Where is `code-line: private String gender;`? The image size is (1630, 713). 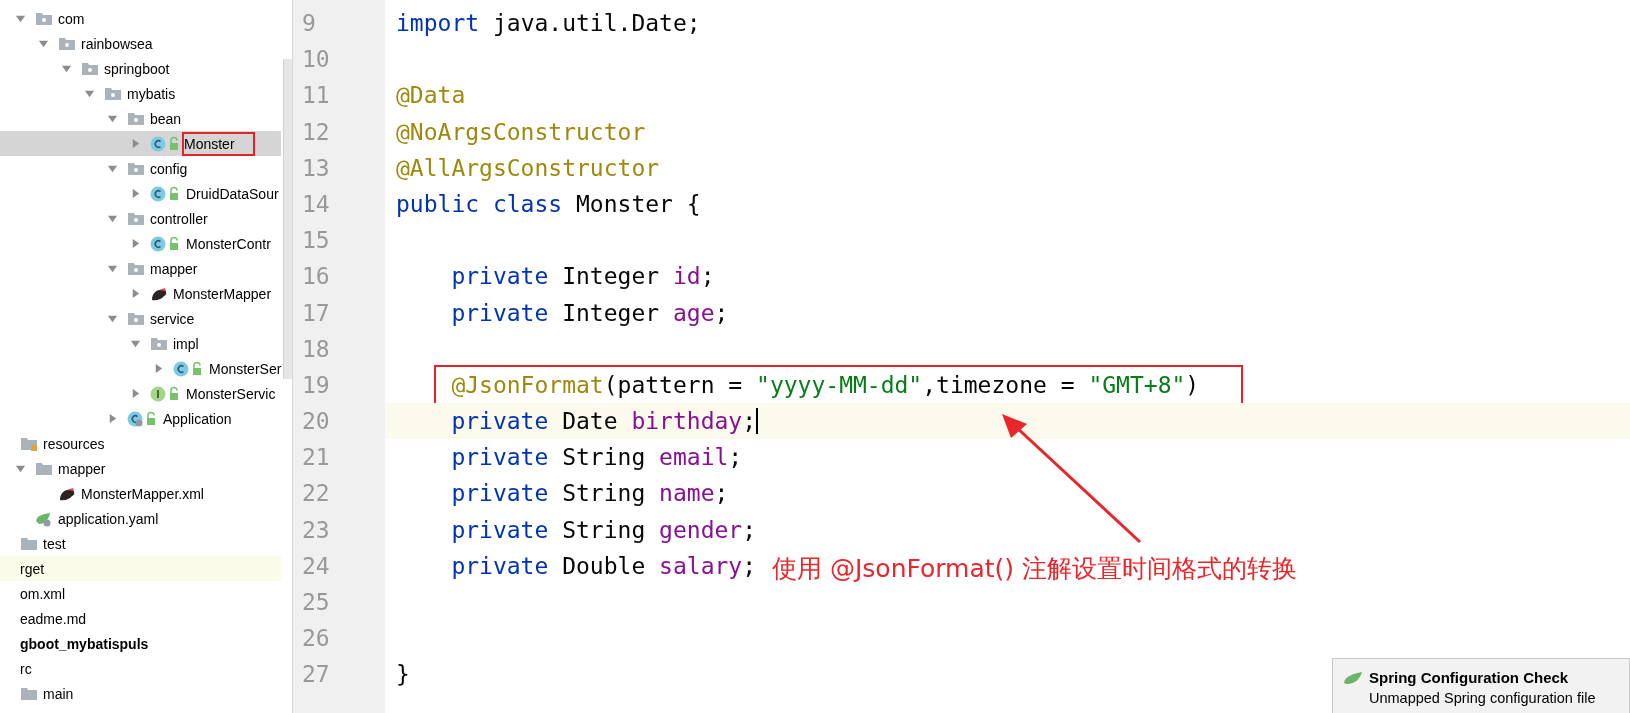 code-line: private String gender; is located at coordinates (603, 530).